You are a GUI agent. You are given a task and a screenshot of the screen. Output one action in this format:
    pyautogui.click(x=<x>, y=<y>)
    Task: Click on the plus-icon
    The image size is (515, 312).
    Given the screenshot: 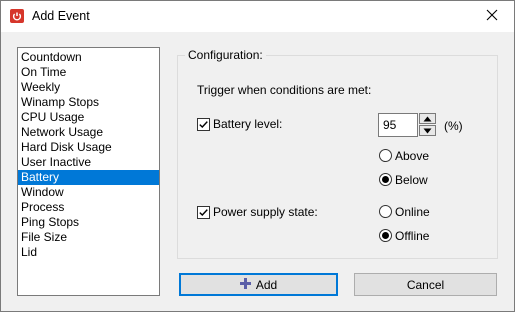 What is the action you would take?
    pyautogui.click(x=245, y=284)
    